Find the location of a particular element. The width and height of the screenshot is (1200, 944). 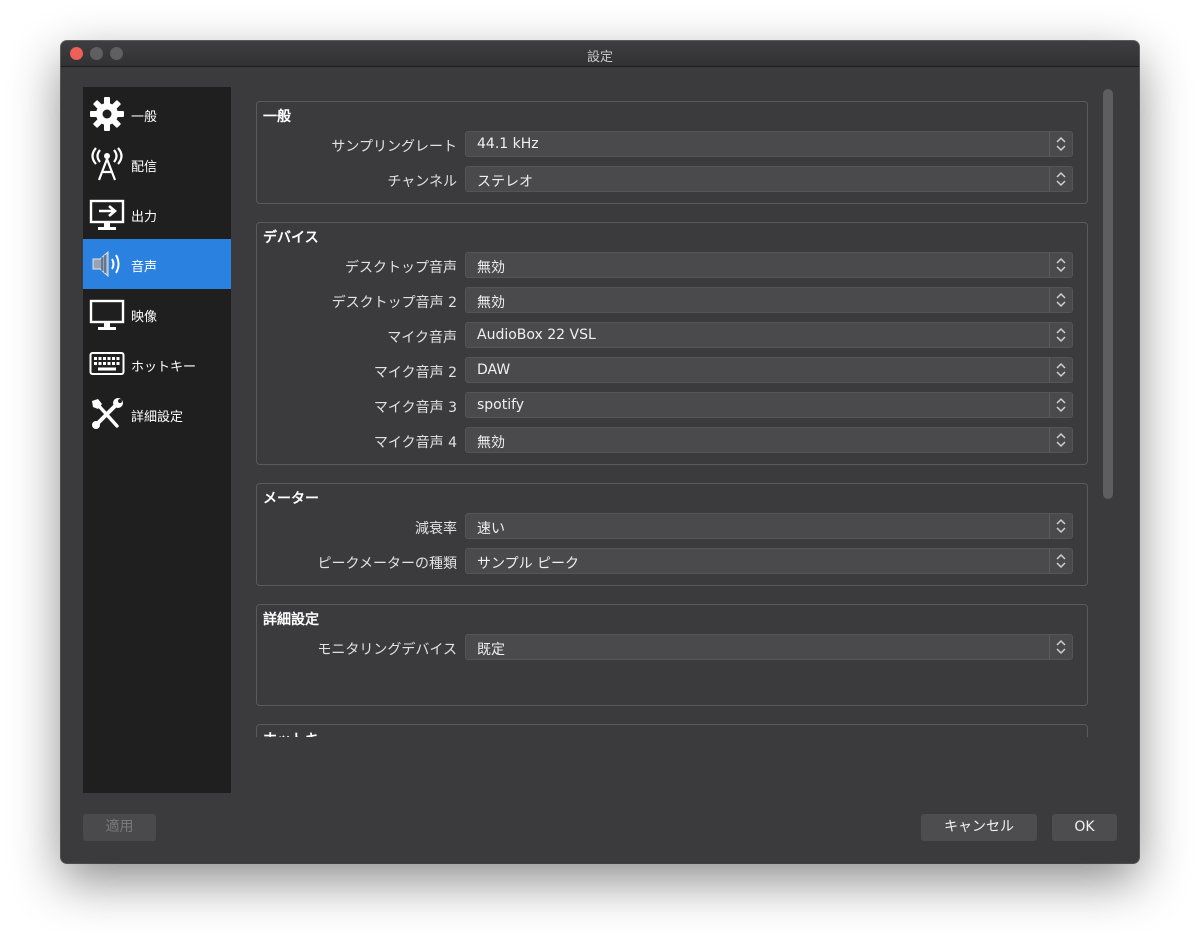

sidebar-item-label: 詳細設定 is located at coordinates (157, 417).